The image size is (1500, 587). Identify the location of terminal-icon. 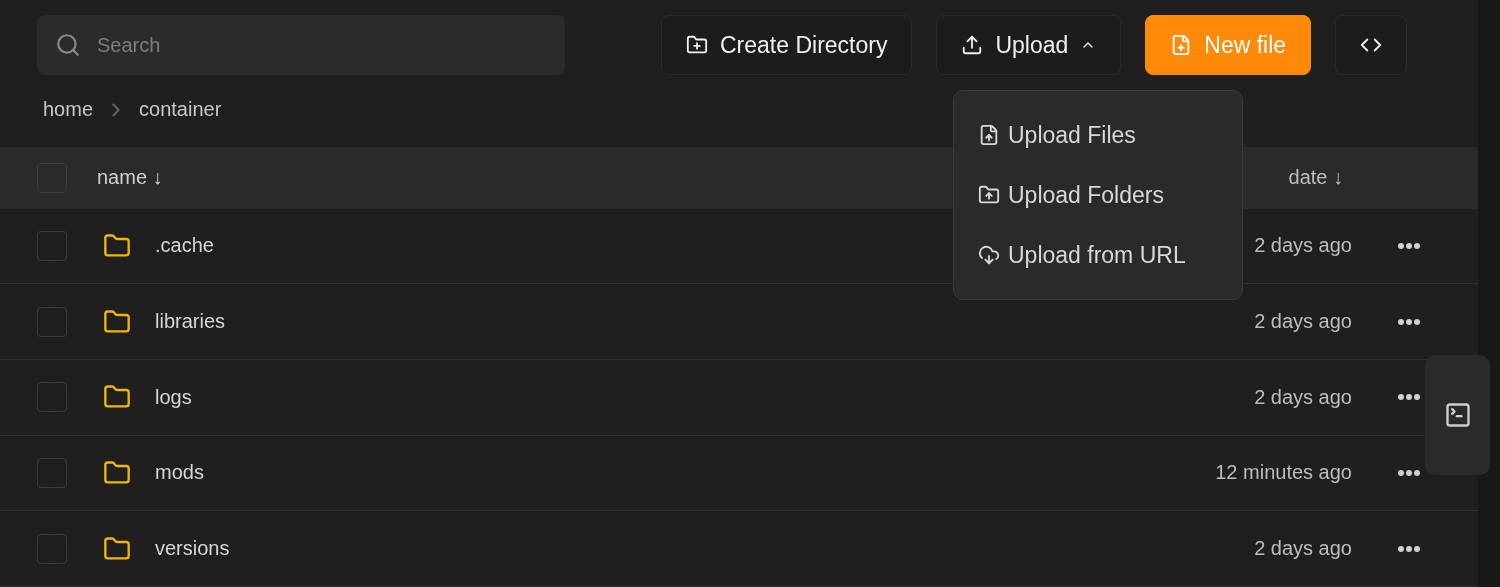
(1457, 415).